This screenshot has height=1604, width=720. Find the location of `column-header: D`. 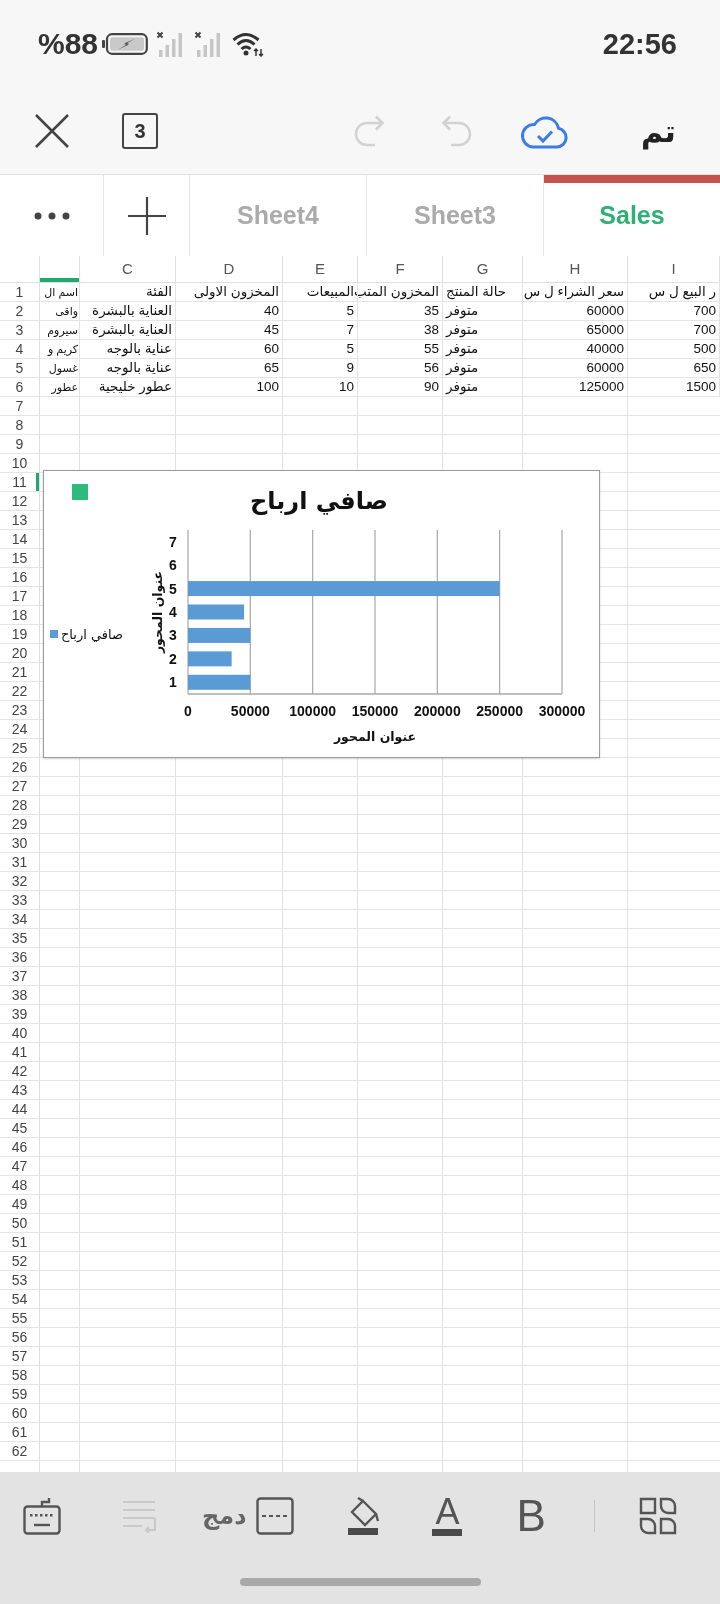

column-header: D is located at coordinates (229, 269).